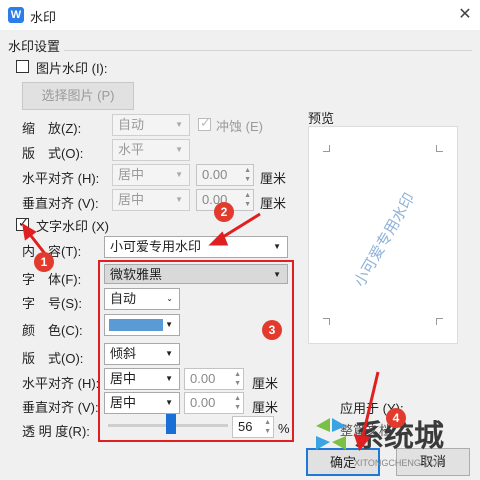 The width and height of the screenshot is (480, 480). Describe the element at coordinates (218, 238) in the screenshot. I see `arrow-2-head` at that location.